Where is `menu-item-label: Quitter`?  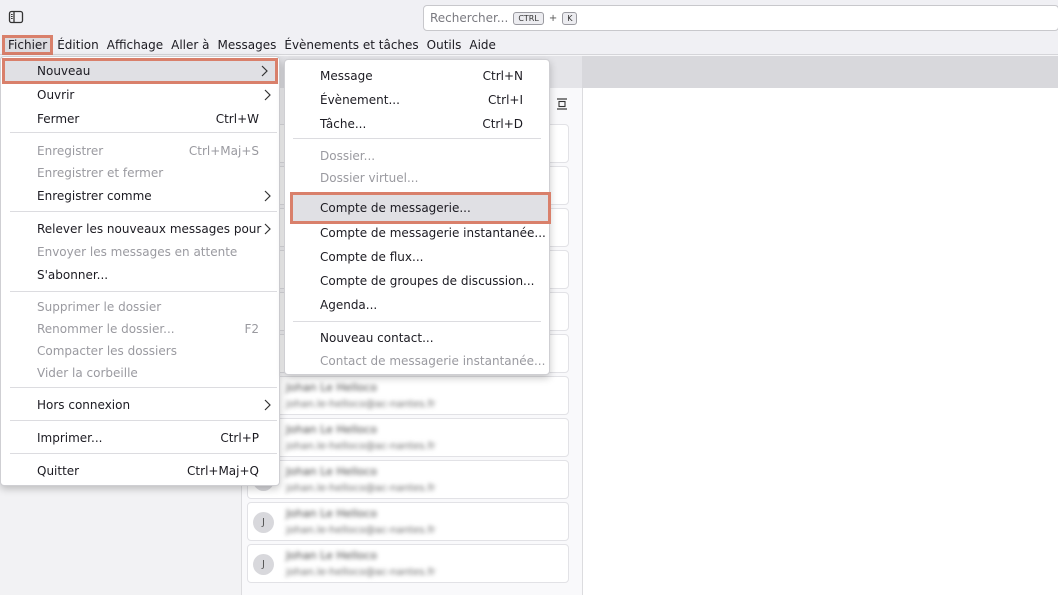 menu-item-label: Quitter is located at coordinates (58, 471).